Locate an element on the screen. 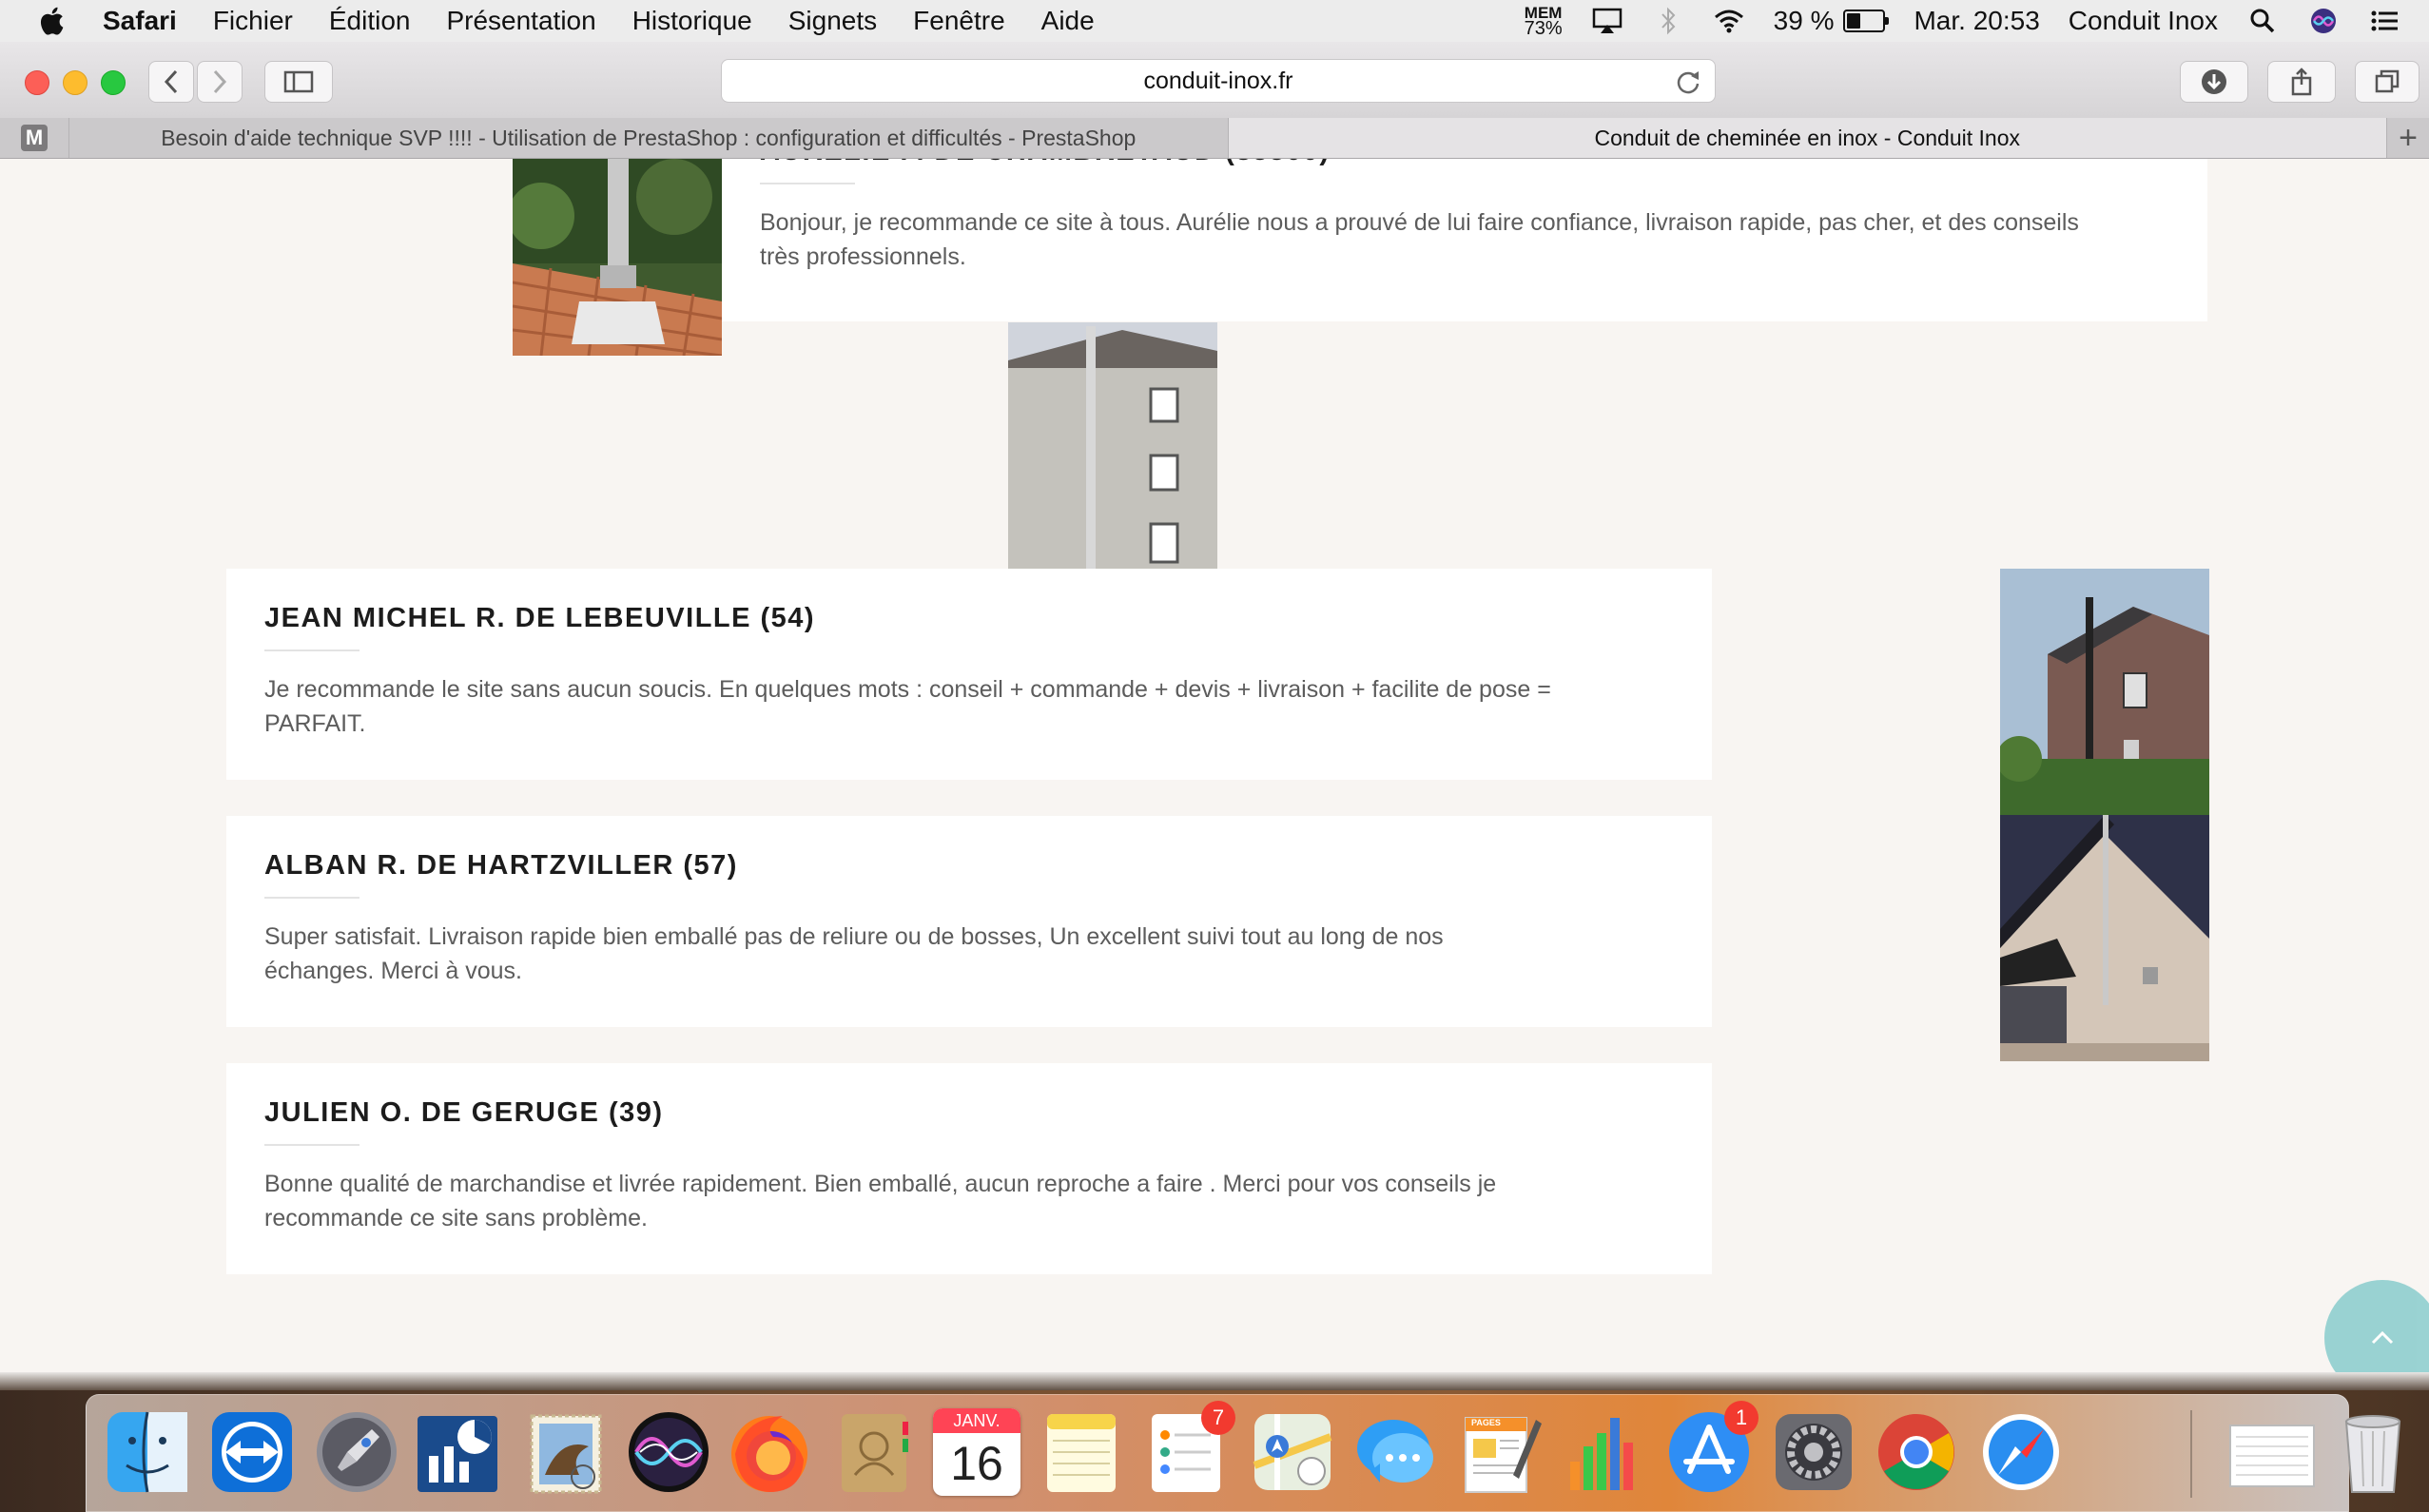  sidebar-icon is located at coordinates (298, 81).